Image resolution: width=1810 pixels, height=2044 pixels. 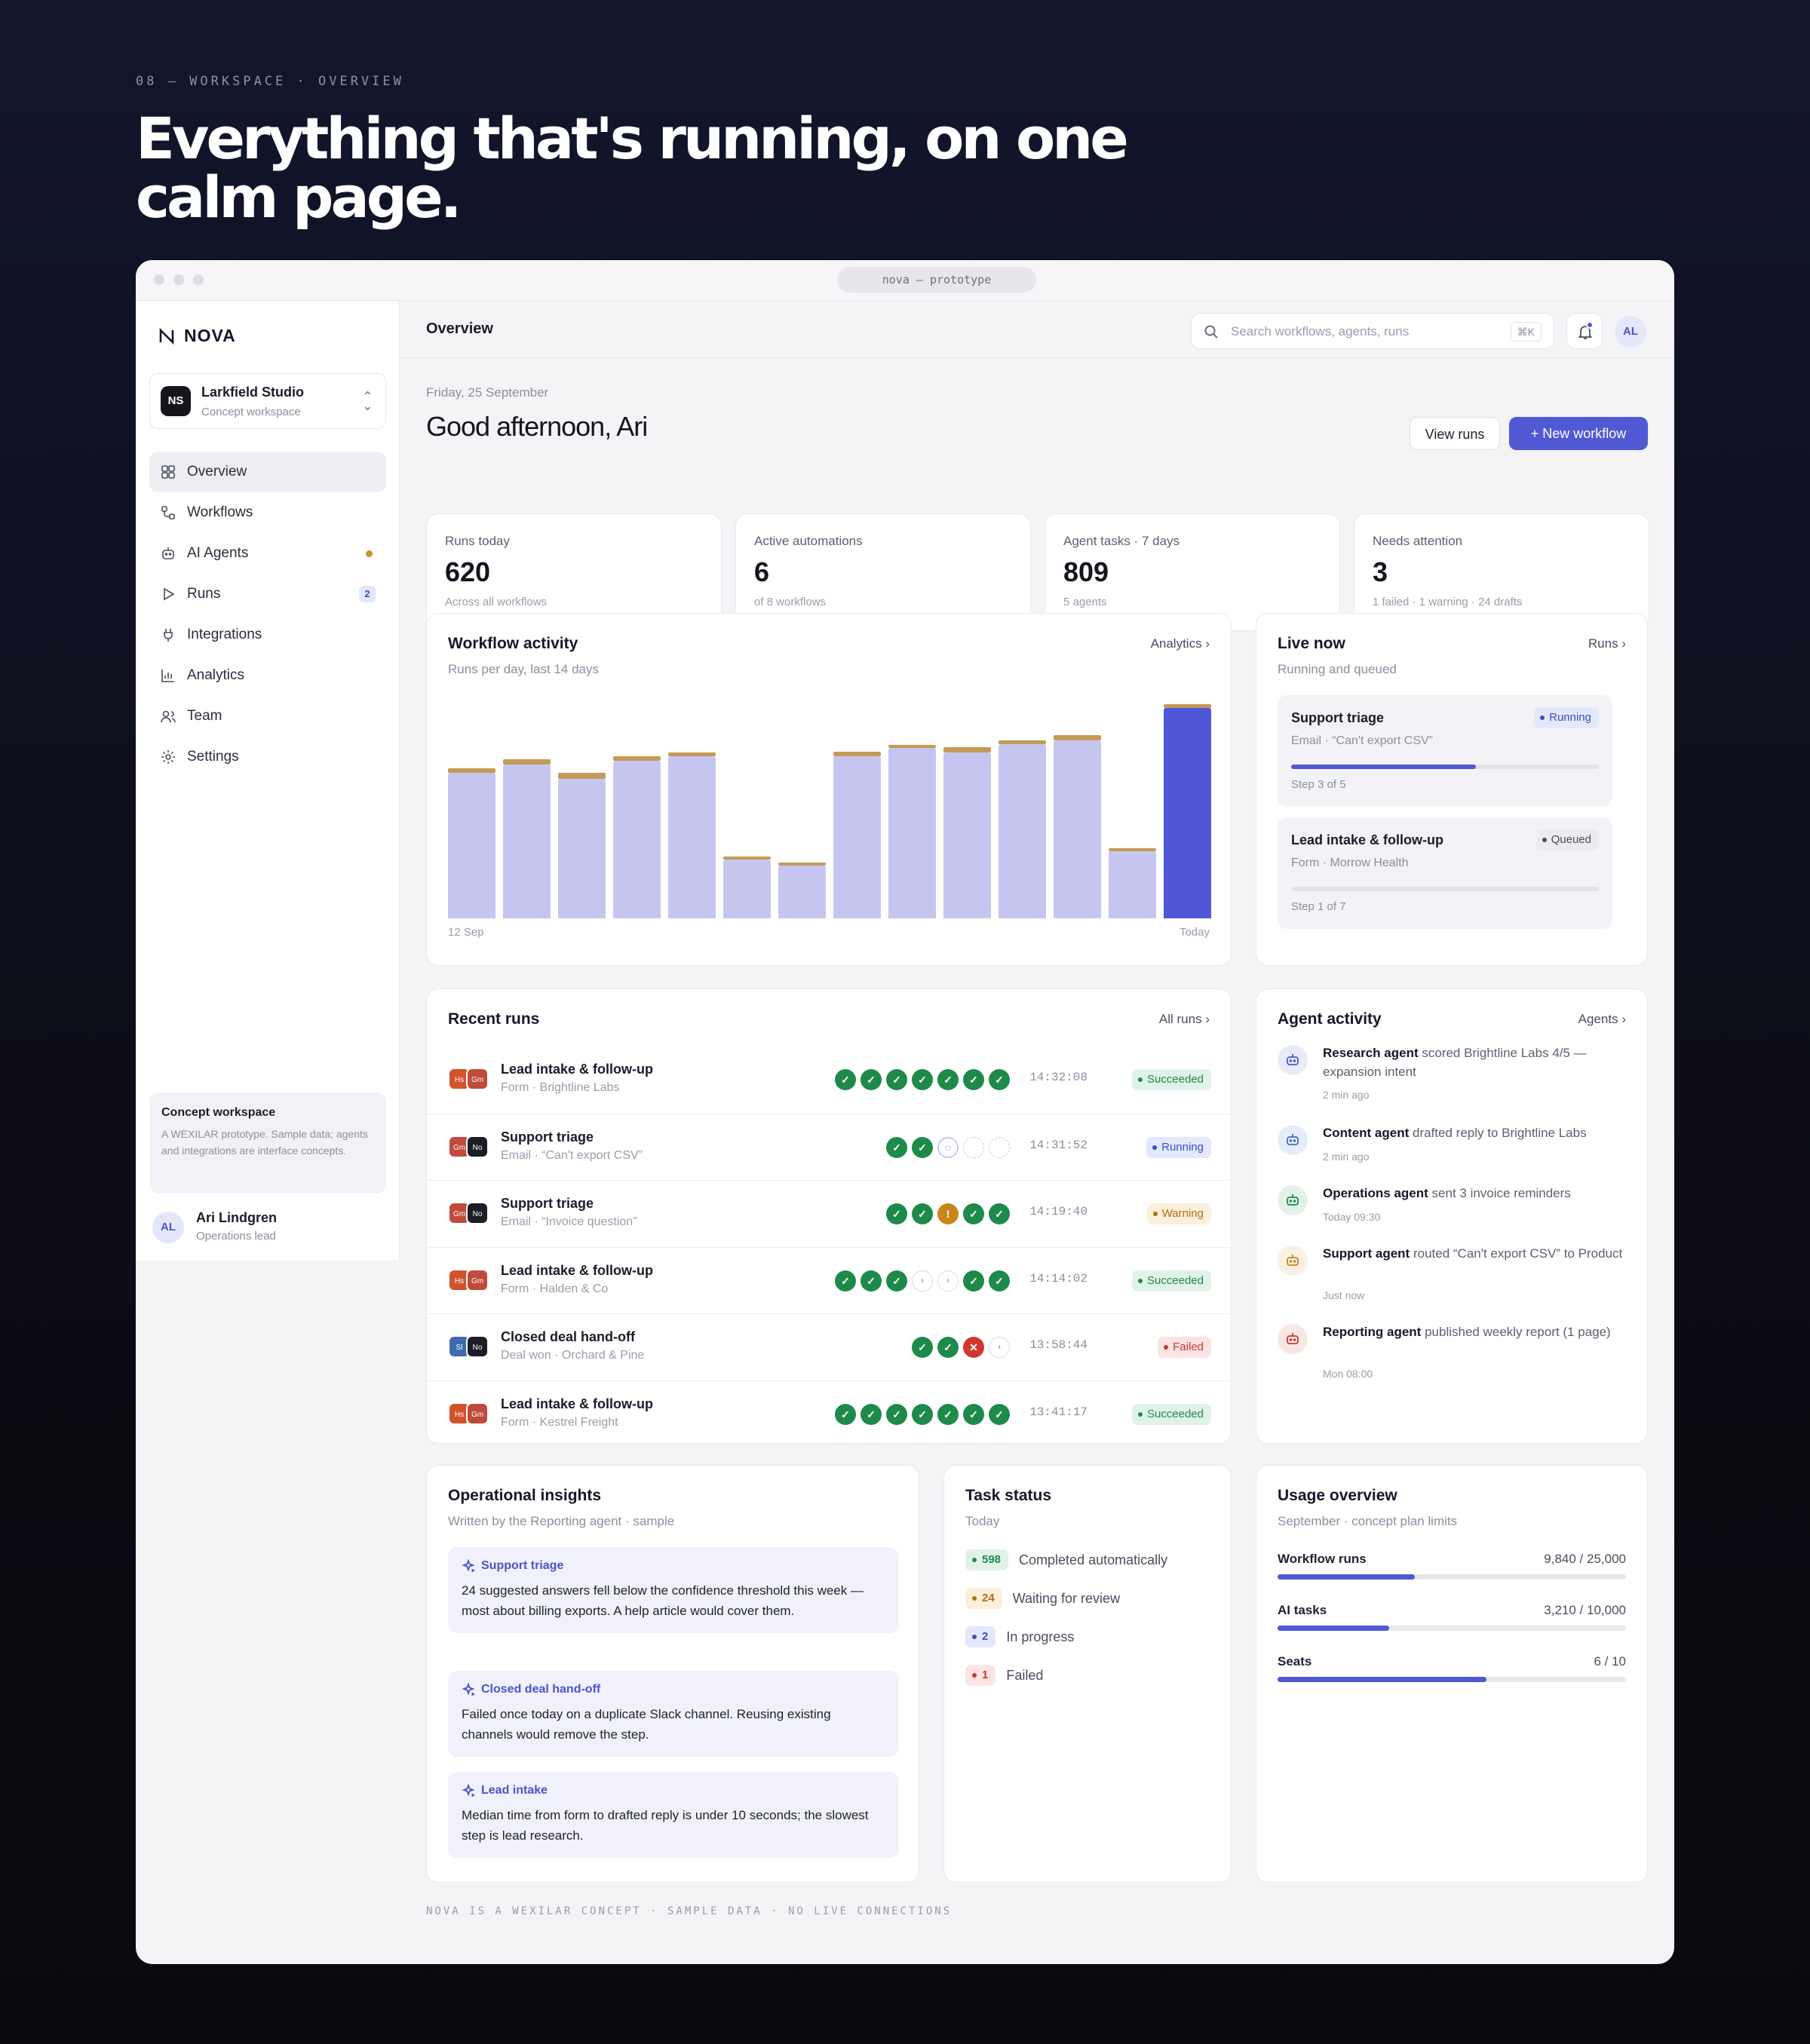 What do you see at coordinates (470, 1080) in the screenshot?
I see `app-logos: Hs Gm` at bounding box center [470, 1080].